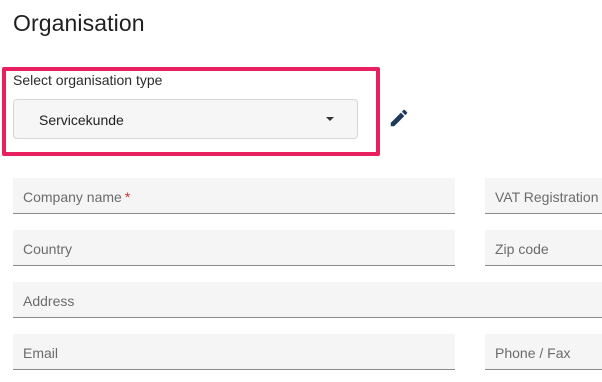 The height and width of the screenshot is (382, 602). What do you see at coordinates (234, 352) in the screenshot?
I see `email-field: Email` at bounding box center [234, 352].